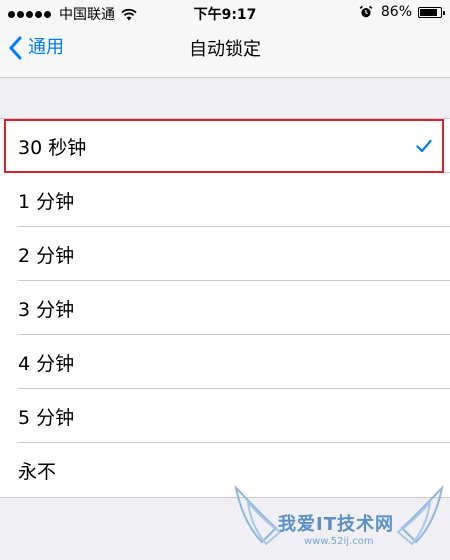 The width and height of the screenshot is (450, 560). What do you see at coordinates (225, 13) in the screenshot?
I see `status-bar: 中国联通 下午9:17 86%` at bounding box center [225, 13].